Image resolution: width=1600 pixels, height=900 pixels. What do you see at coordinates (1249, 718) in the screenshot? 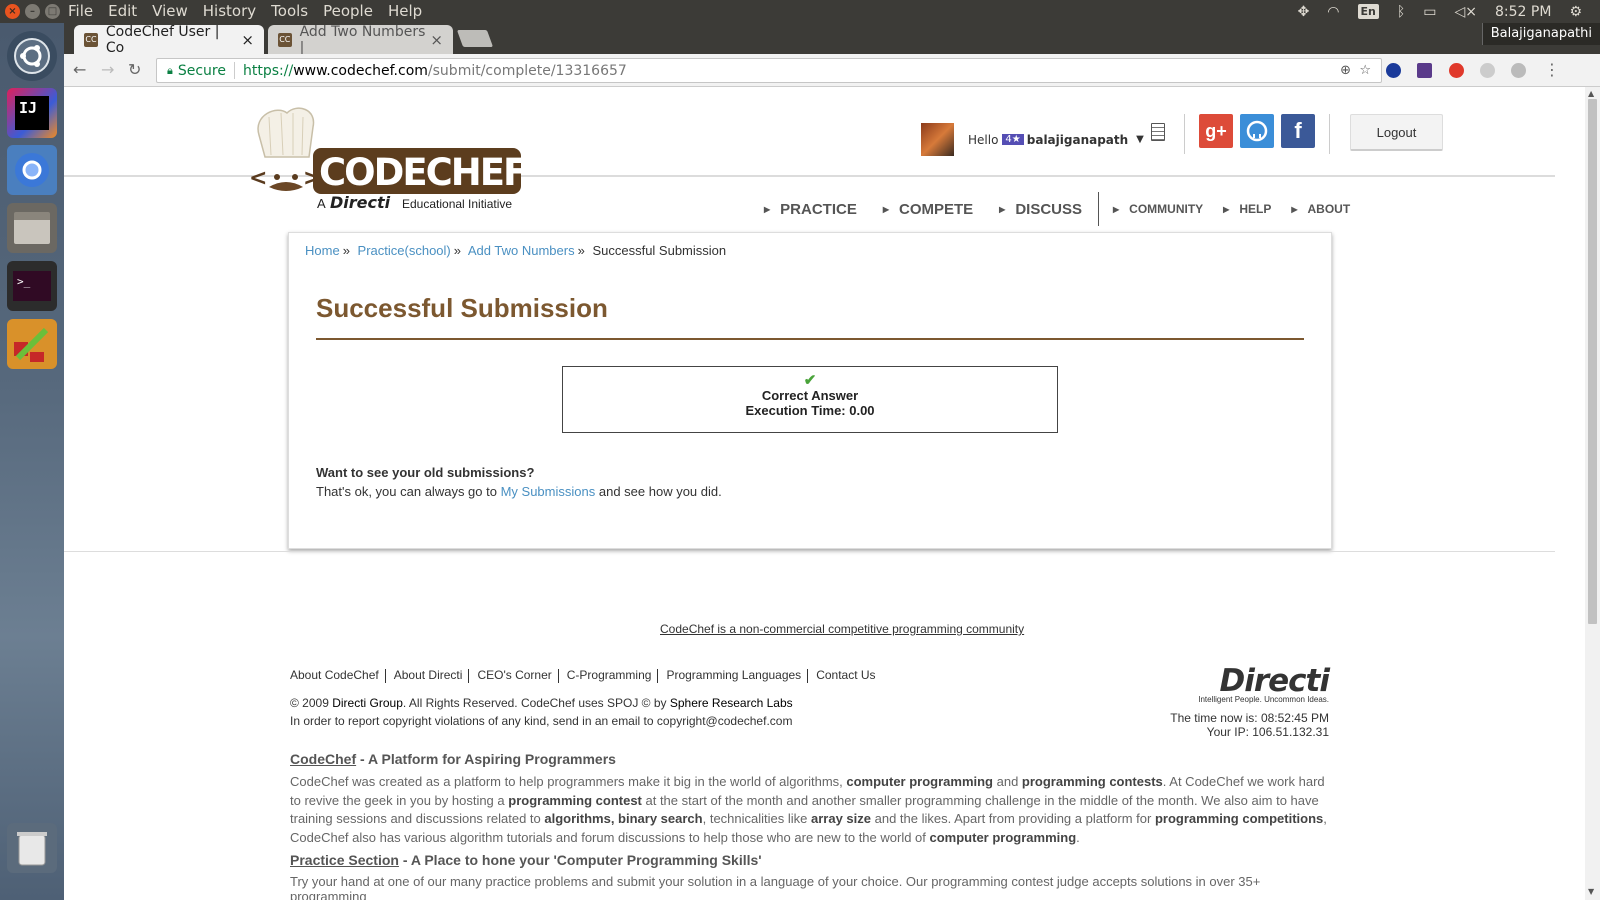
I see `server-time: The time now is: 08:52:45 PM` at bounding box center [1249, 718].